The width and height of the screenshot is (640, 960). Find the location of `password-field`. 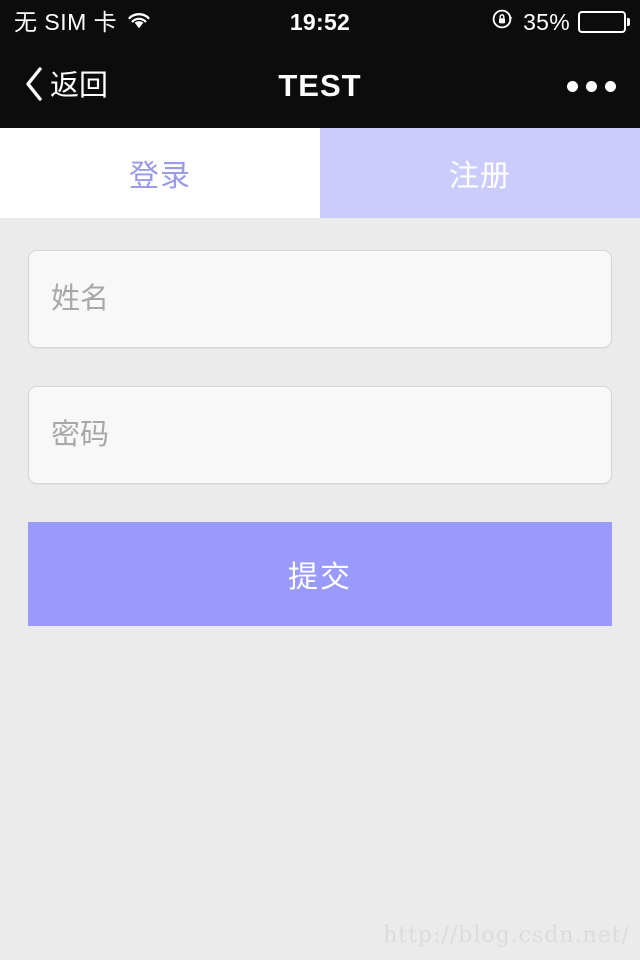

password-field is located at coordinates (320, 435).